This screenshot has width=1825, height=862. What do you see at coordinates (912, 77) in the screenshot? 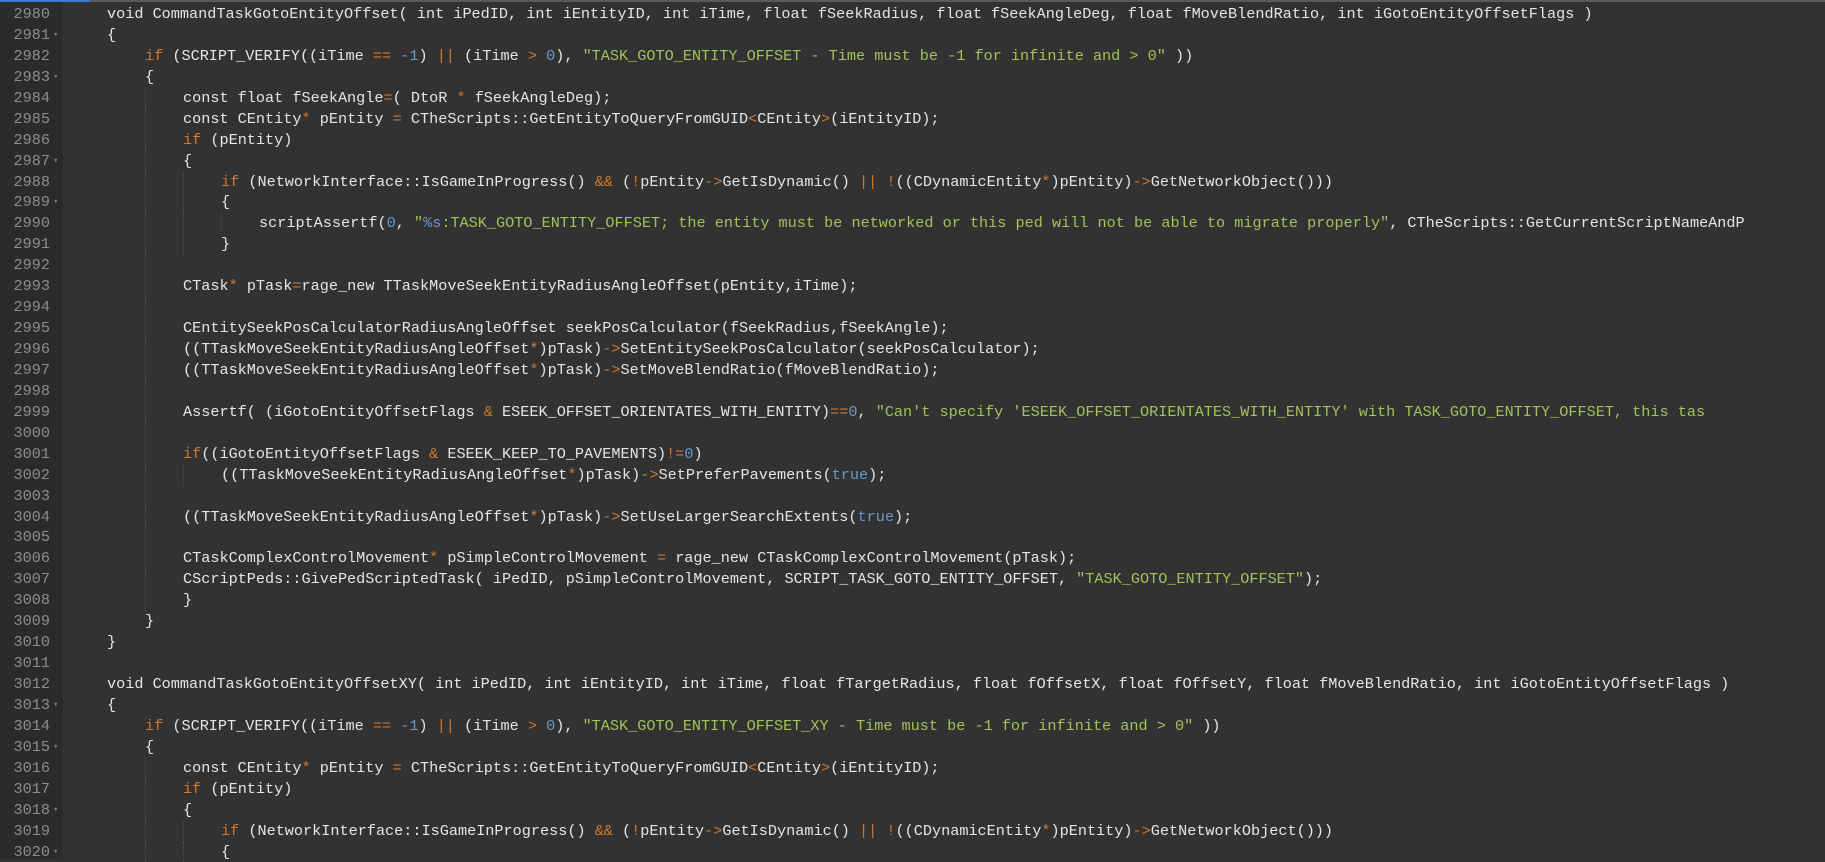
I see `code-line: 2983▾{` at bounding box center [912, 77].